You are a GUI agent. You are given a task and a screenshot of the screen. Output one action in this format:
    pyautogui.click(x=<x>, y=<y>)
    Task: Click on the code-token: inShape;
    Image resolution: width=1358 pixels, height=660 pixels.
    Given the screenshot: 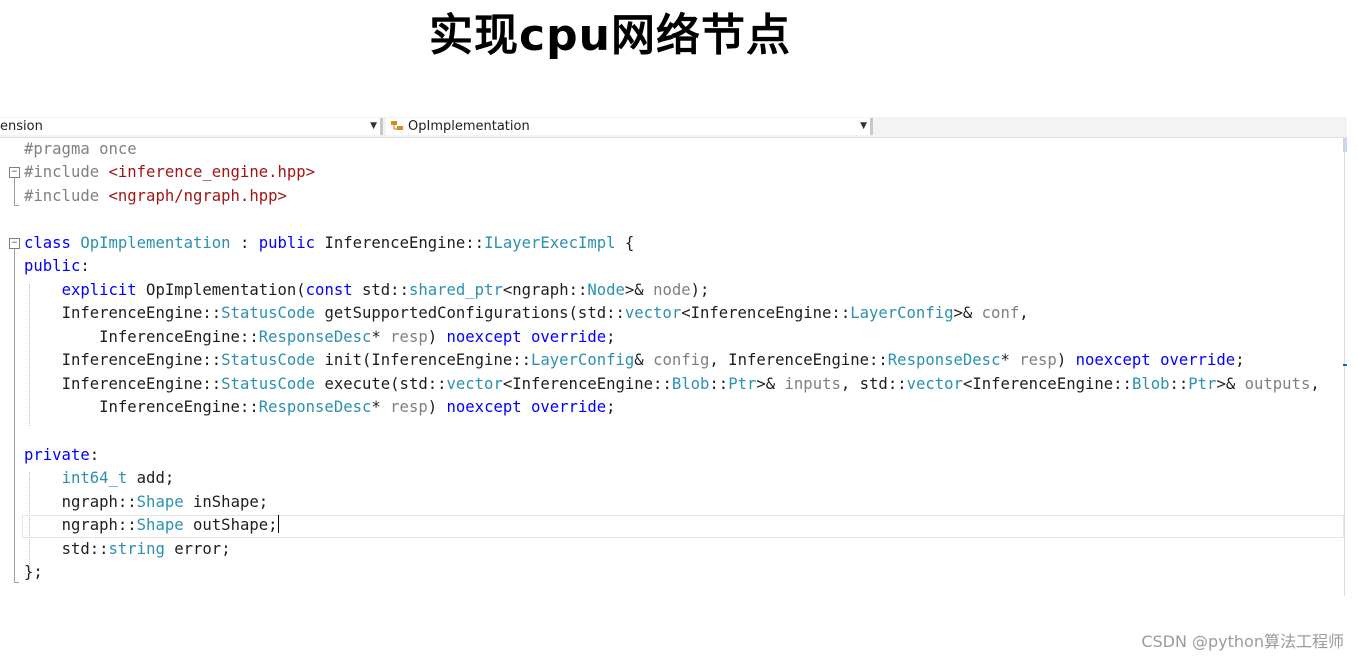 What is the action you would take?
    pyautogui.click(x=226, y=502)
    